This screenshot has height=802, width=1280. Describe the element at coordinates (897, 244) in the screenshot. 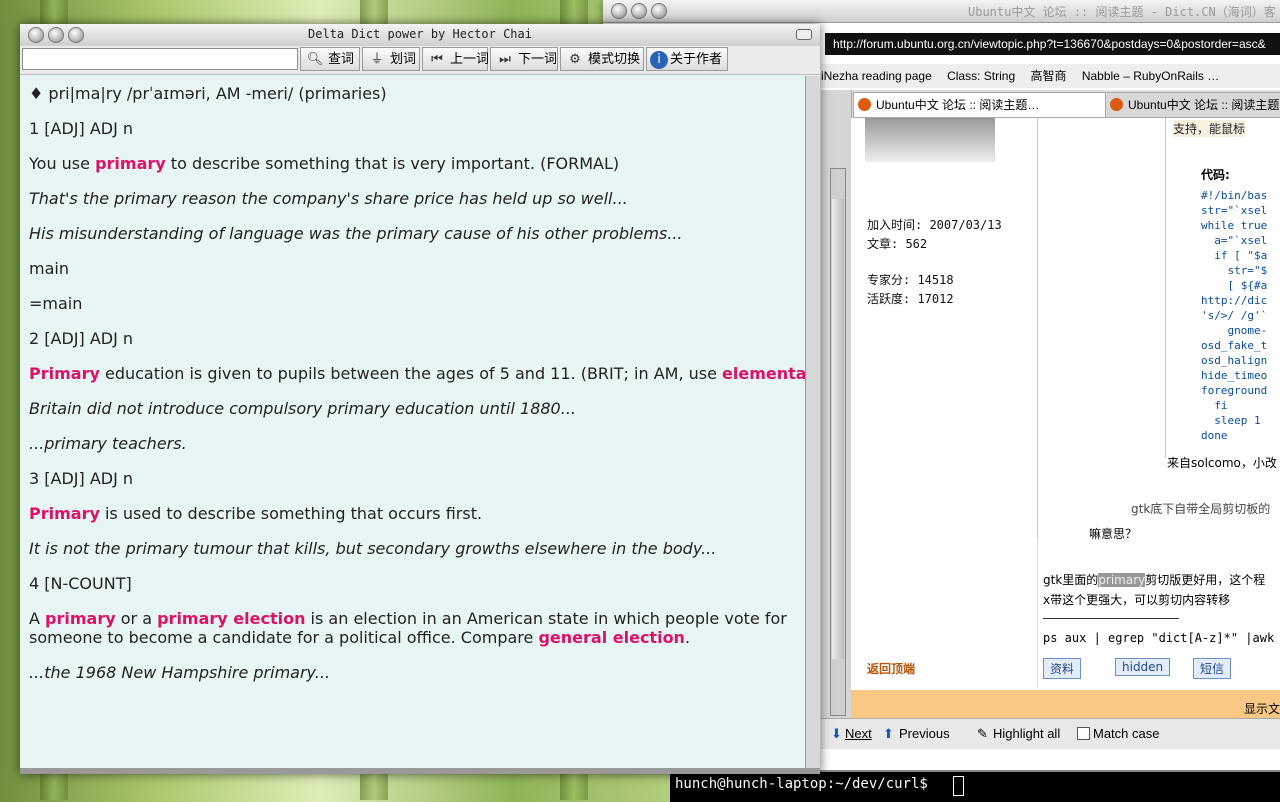

I see `post-count: 文章: 562` at that location.